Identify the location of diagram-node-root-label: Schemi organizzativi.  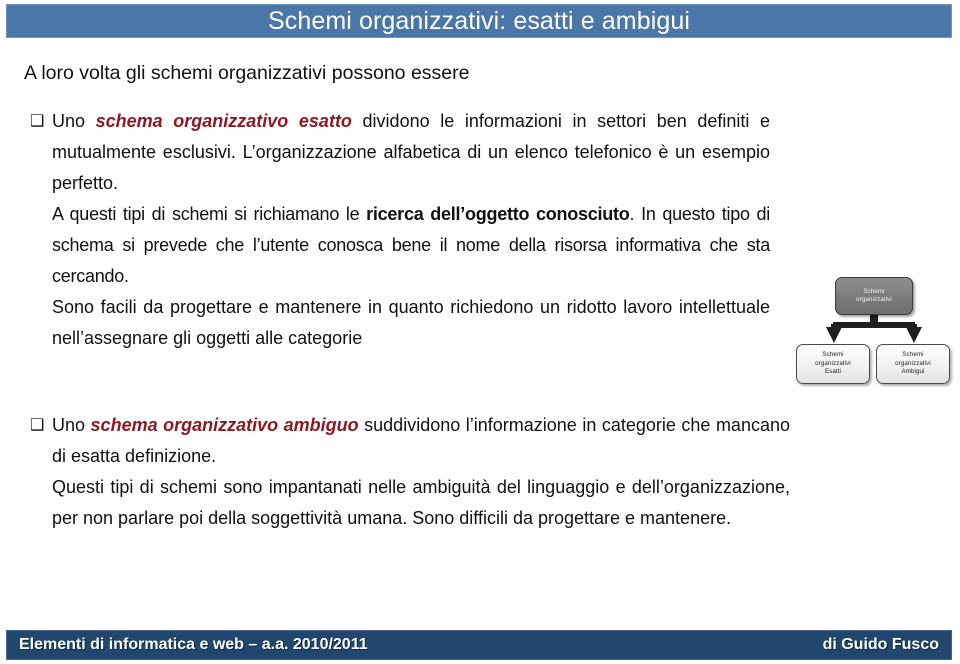
(874, 296).